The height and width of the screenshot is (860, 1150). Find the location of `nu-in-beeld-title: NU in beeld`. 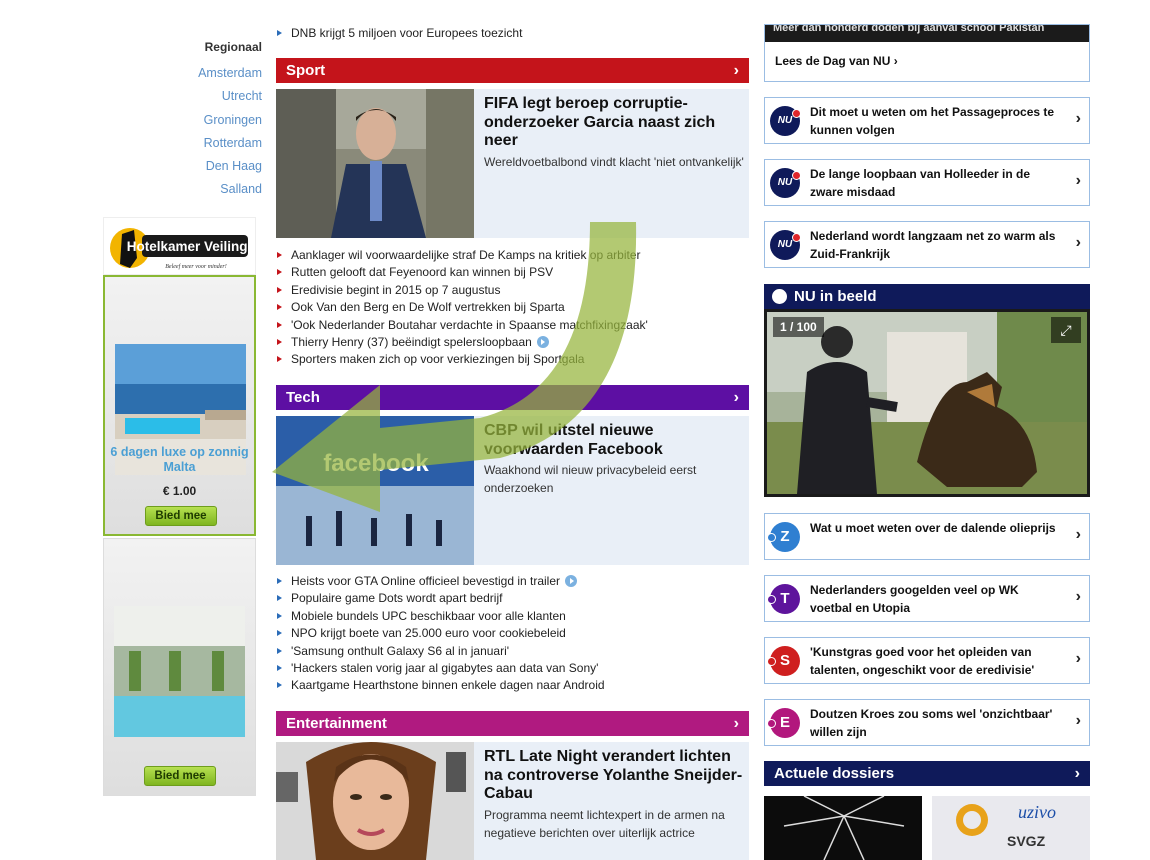

nu-in-beeld-title: NU in beeld is located at coordinates (835, 296).